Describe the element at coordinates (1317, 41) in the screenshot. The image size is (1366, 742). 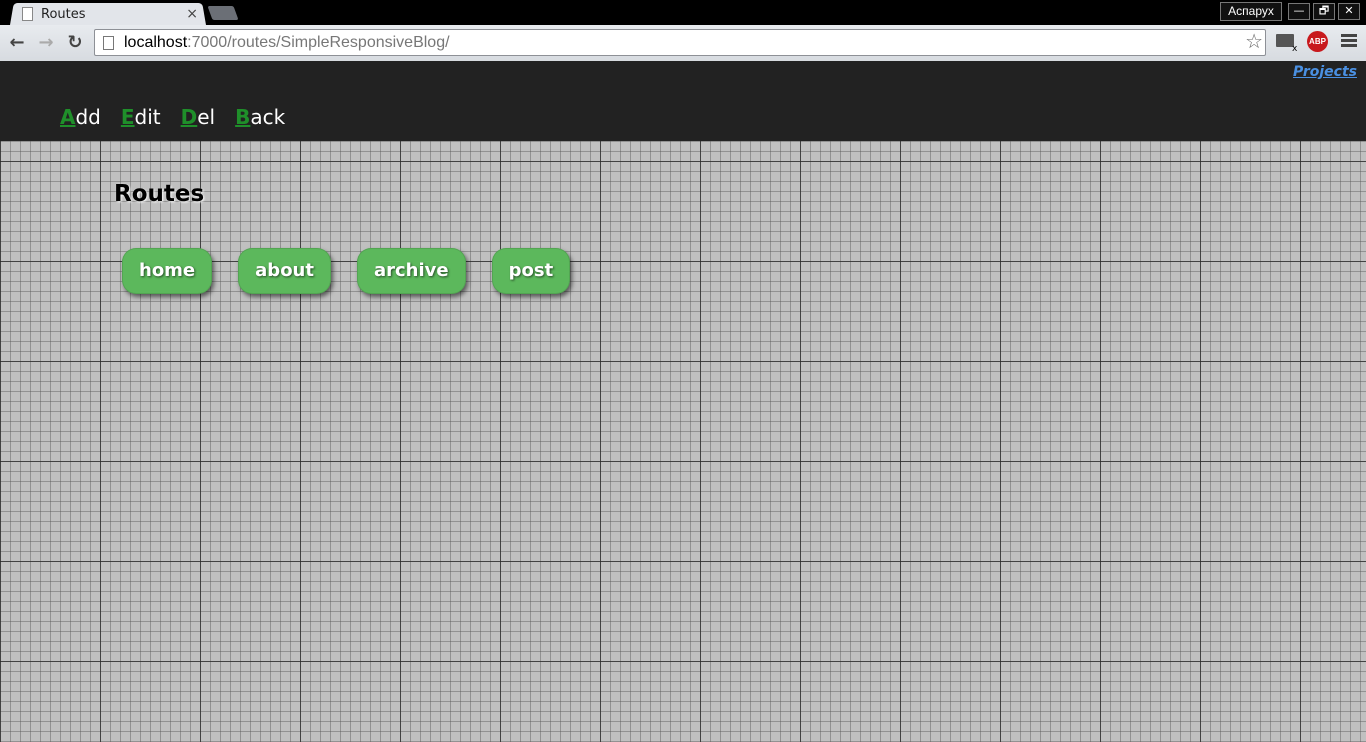
I see `adblock-icon: ABP` at that location.